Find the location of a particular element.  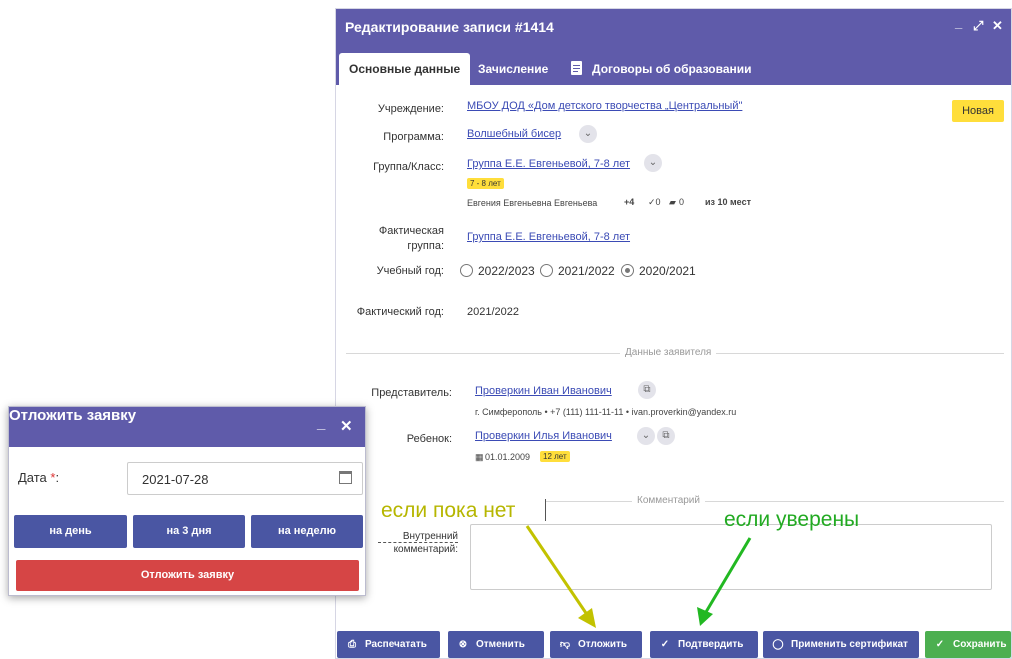

close-icon: ✕ is located at coordinates (346, 426).